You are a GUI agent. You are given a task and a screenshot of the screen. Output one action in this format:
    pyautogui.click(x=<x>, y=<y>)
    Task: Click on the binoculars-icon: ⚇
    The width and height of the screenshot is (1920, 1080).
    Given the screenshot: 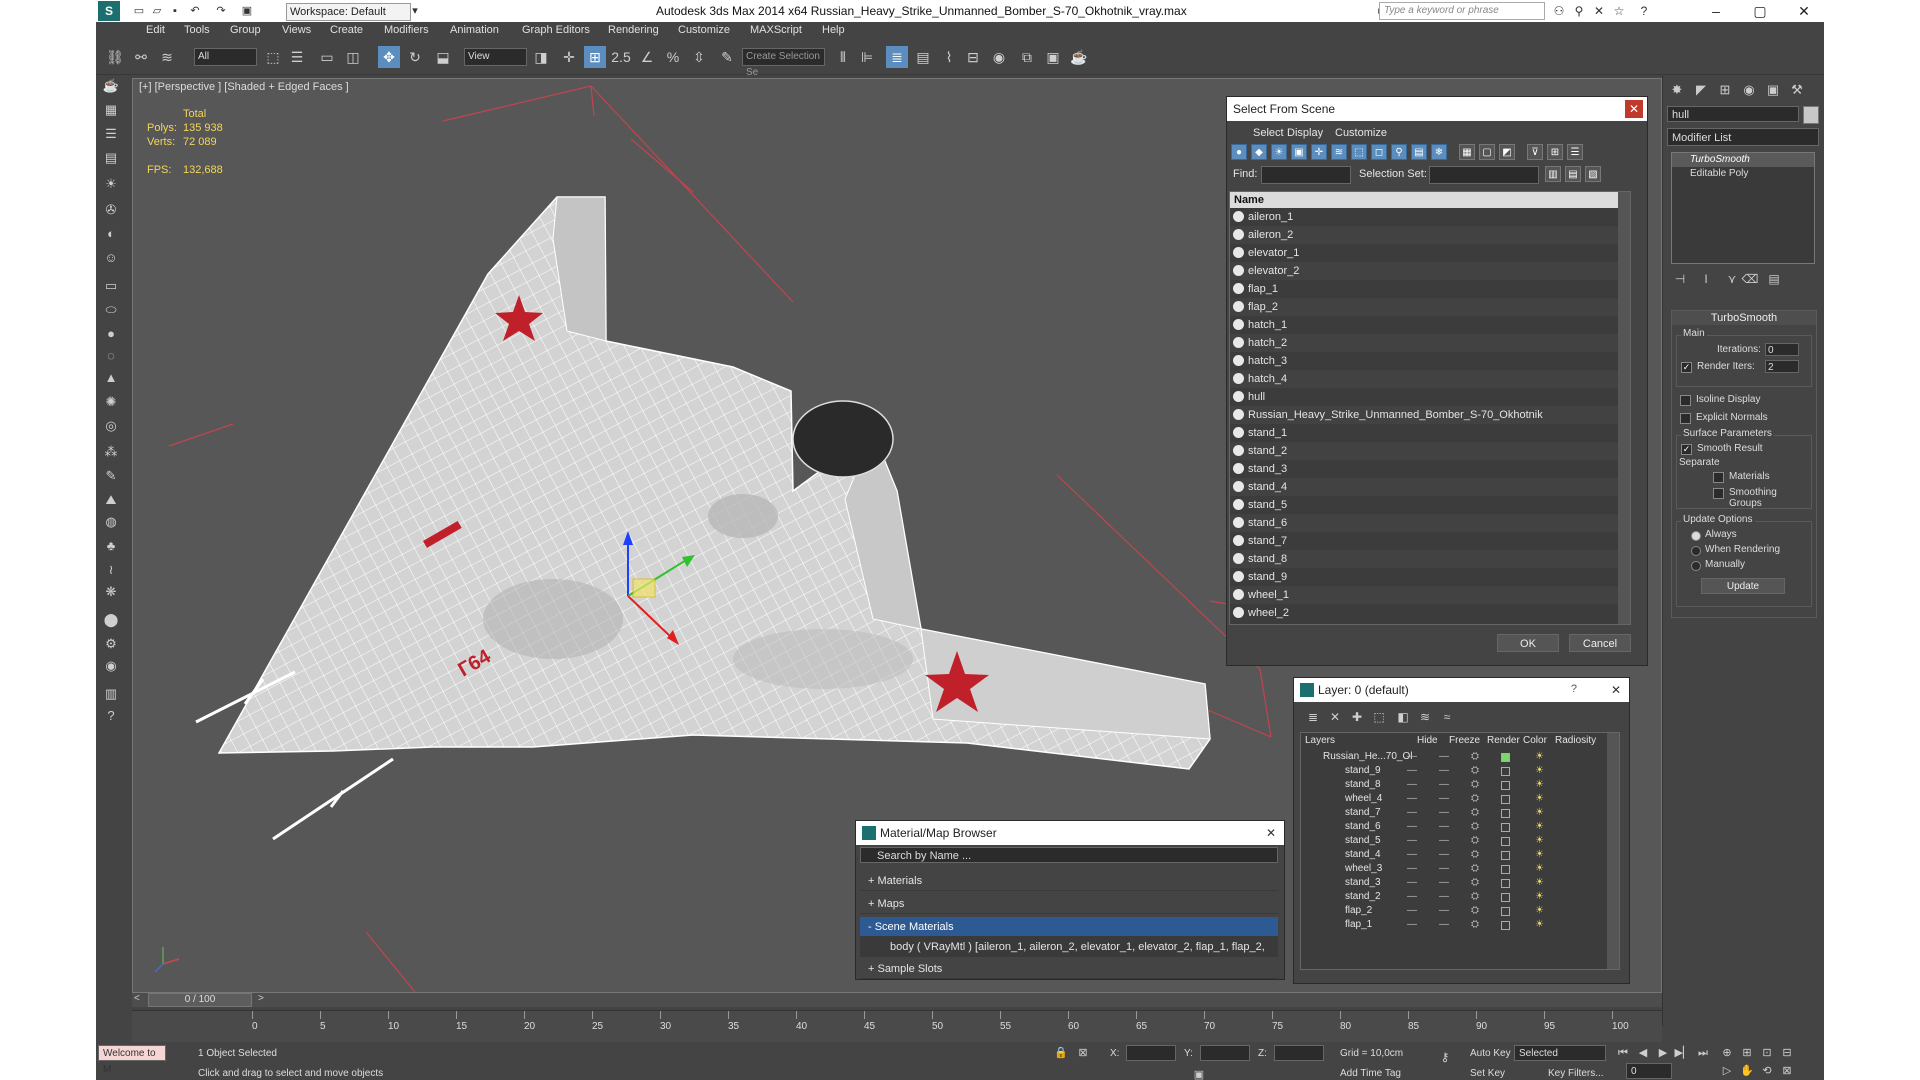 What is the action you would take?
    pyautogui.click(x=1559, y=11)
    